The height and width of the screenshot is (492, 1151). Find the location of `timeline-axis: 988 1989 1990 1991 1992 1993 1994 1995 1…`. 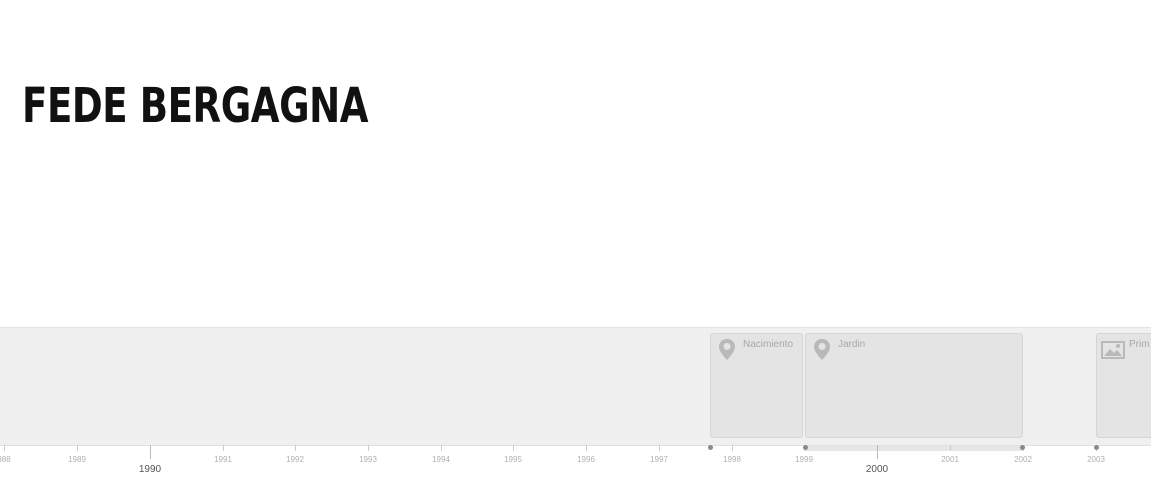

timeline-axis: 988 1989 1990 1991 1992 1993 1994 1995 1… is located at coordinates (575, 468).